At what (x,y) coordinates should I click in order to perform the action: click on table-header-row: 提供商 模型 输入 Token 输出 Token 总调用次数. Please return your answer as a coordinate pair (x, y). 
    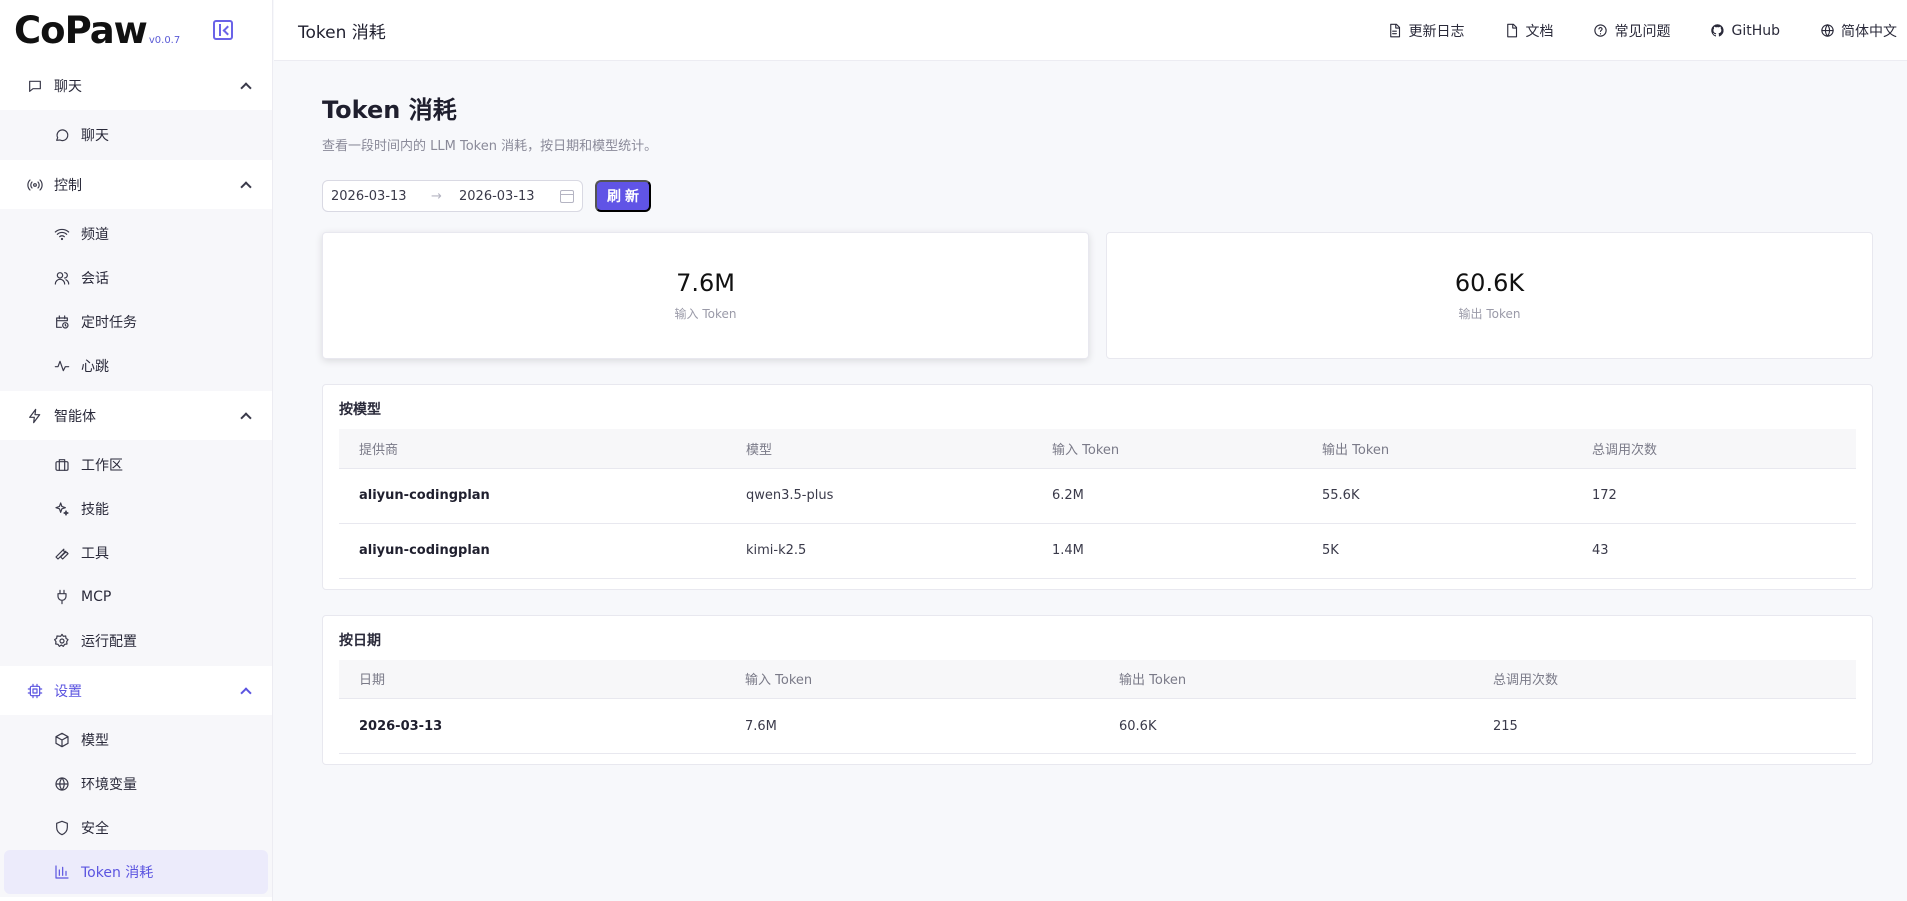
    Looking at the image, I should click on (1097, 449).